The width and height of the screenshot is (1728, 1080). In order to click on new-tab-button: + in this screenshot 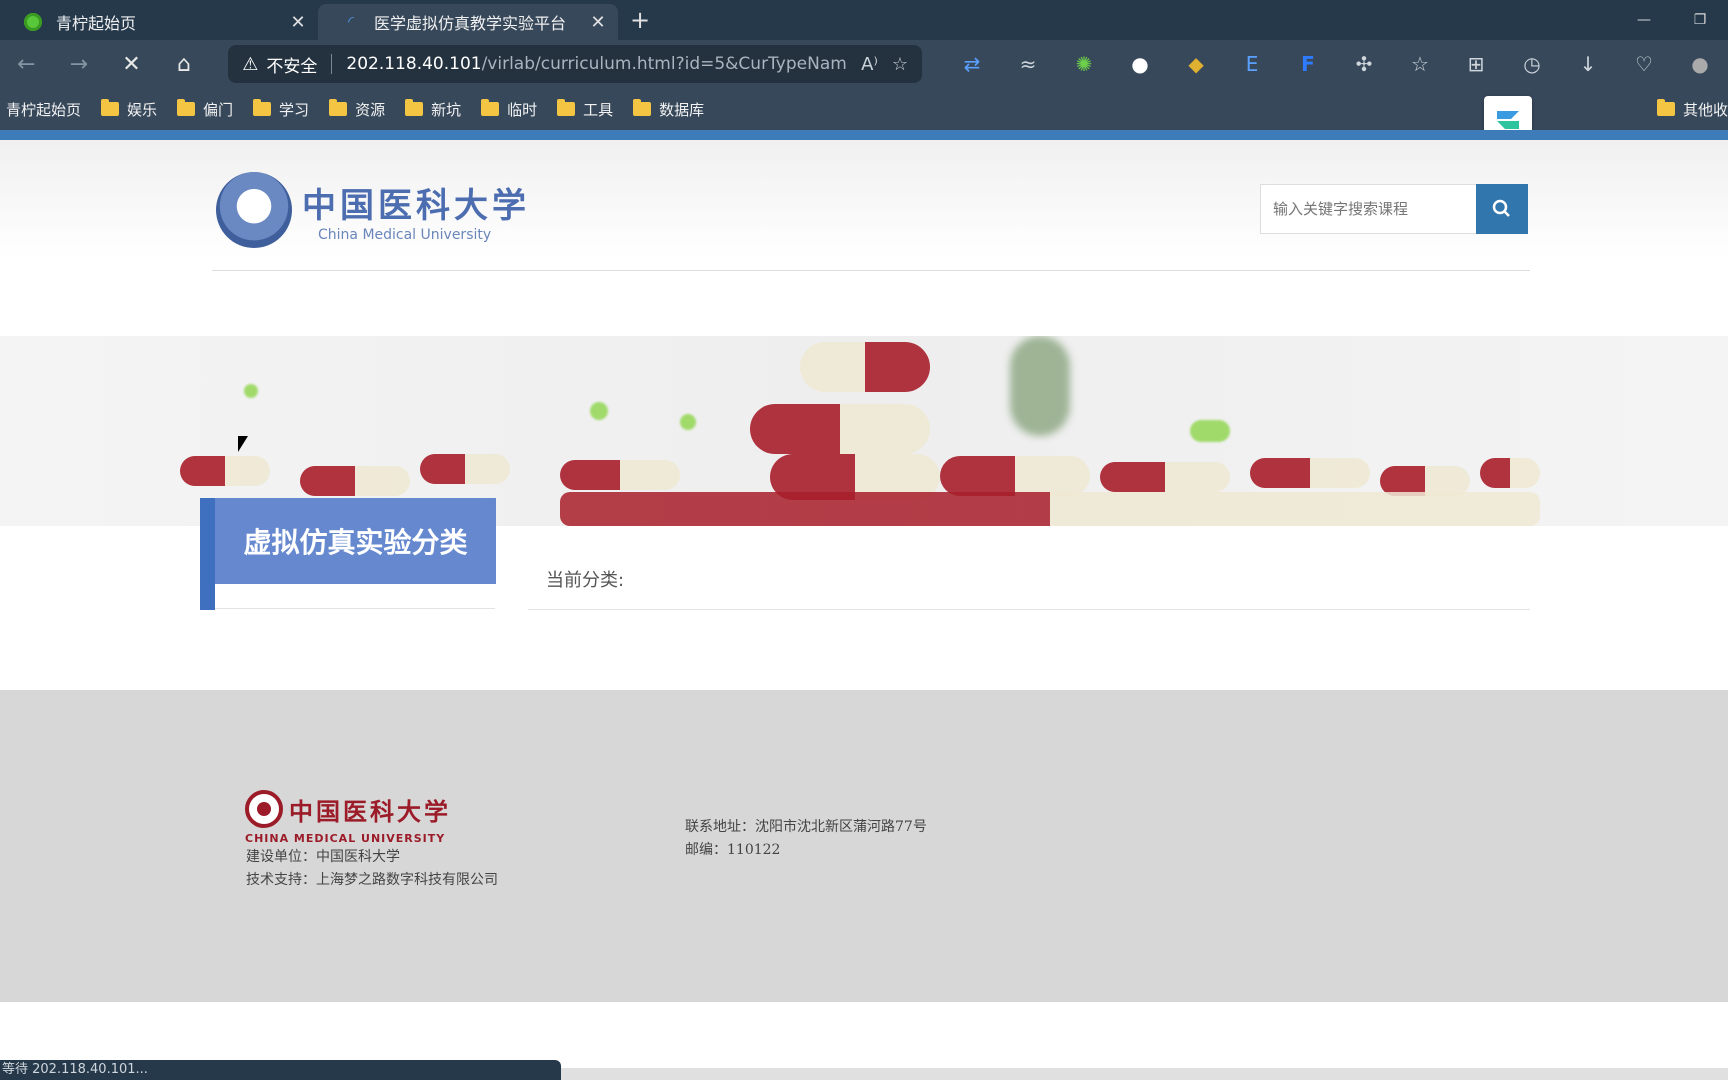, I will do `click(640, 20)`.